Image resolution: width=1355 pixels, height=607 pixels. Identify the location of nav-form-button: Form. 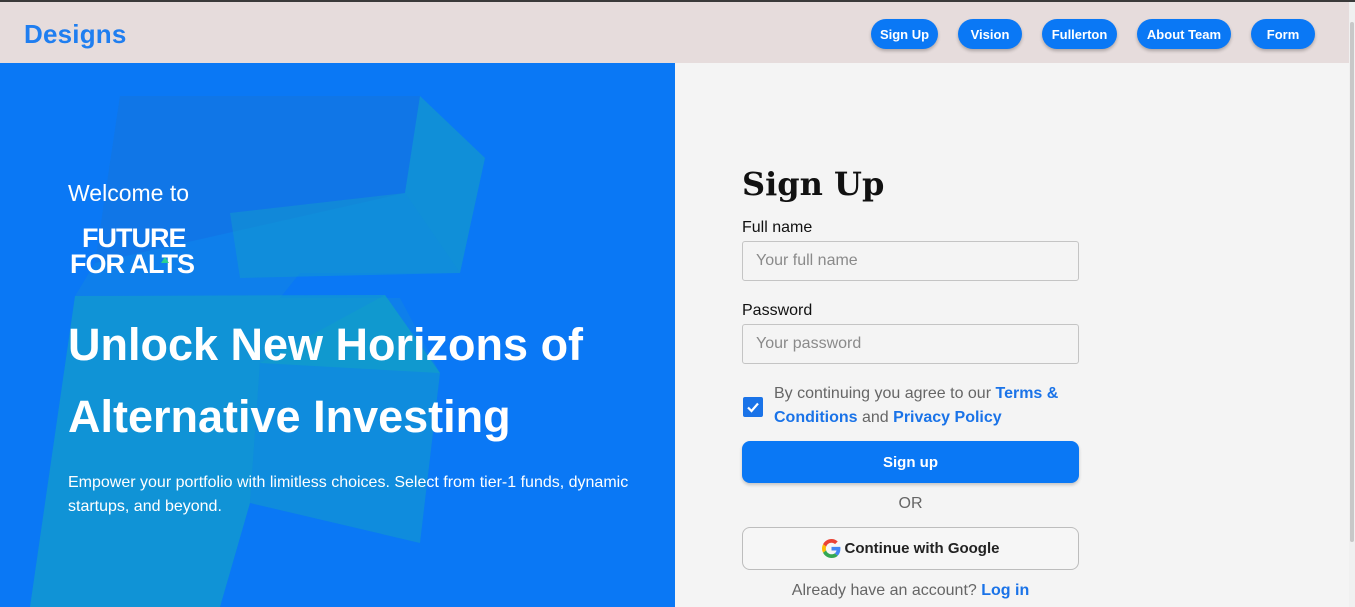
(1283, 34).